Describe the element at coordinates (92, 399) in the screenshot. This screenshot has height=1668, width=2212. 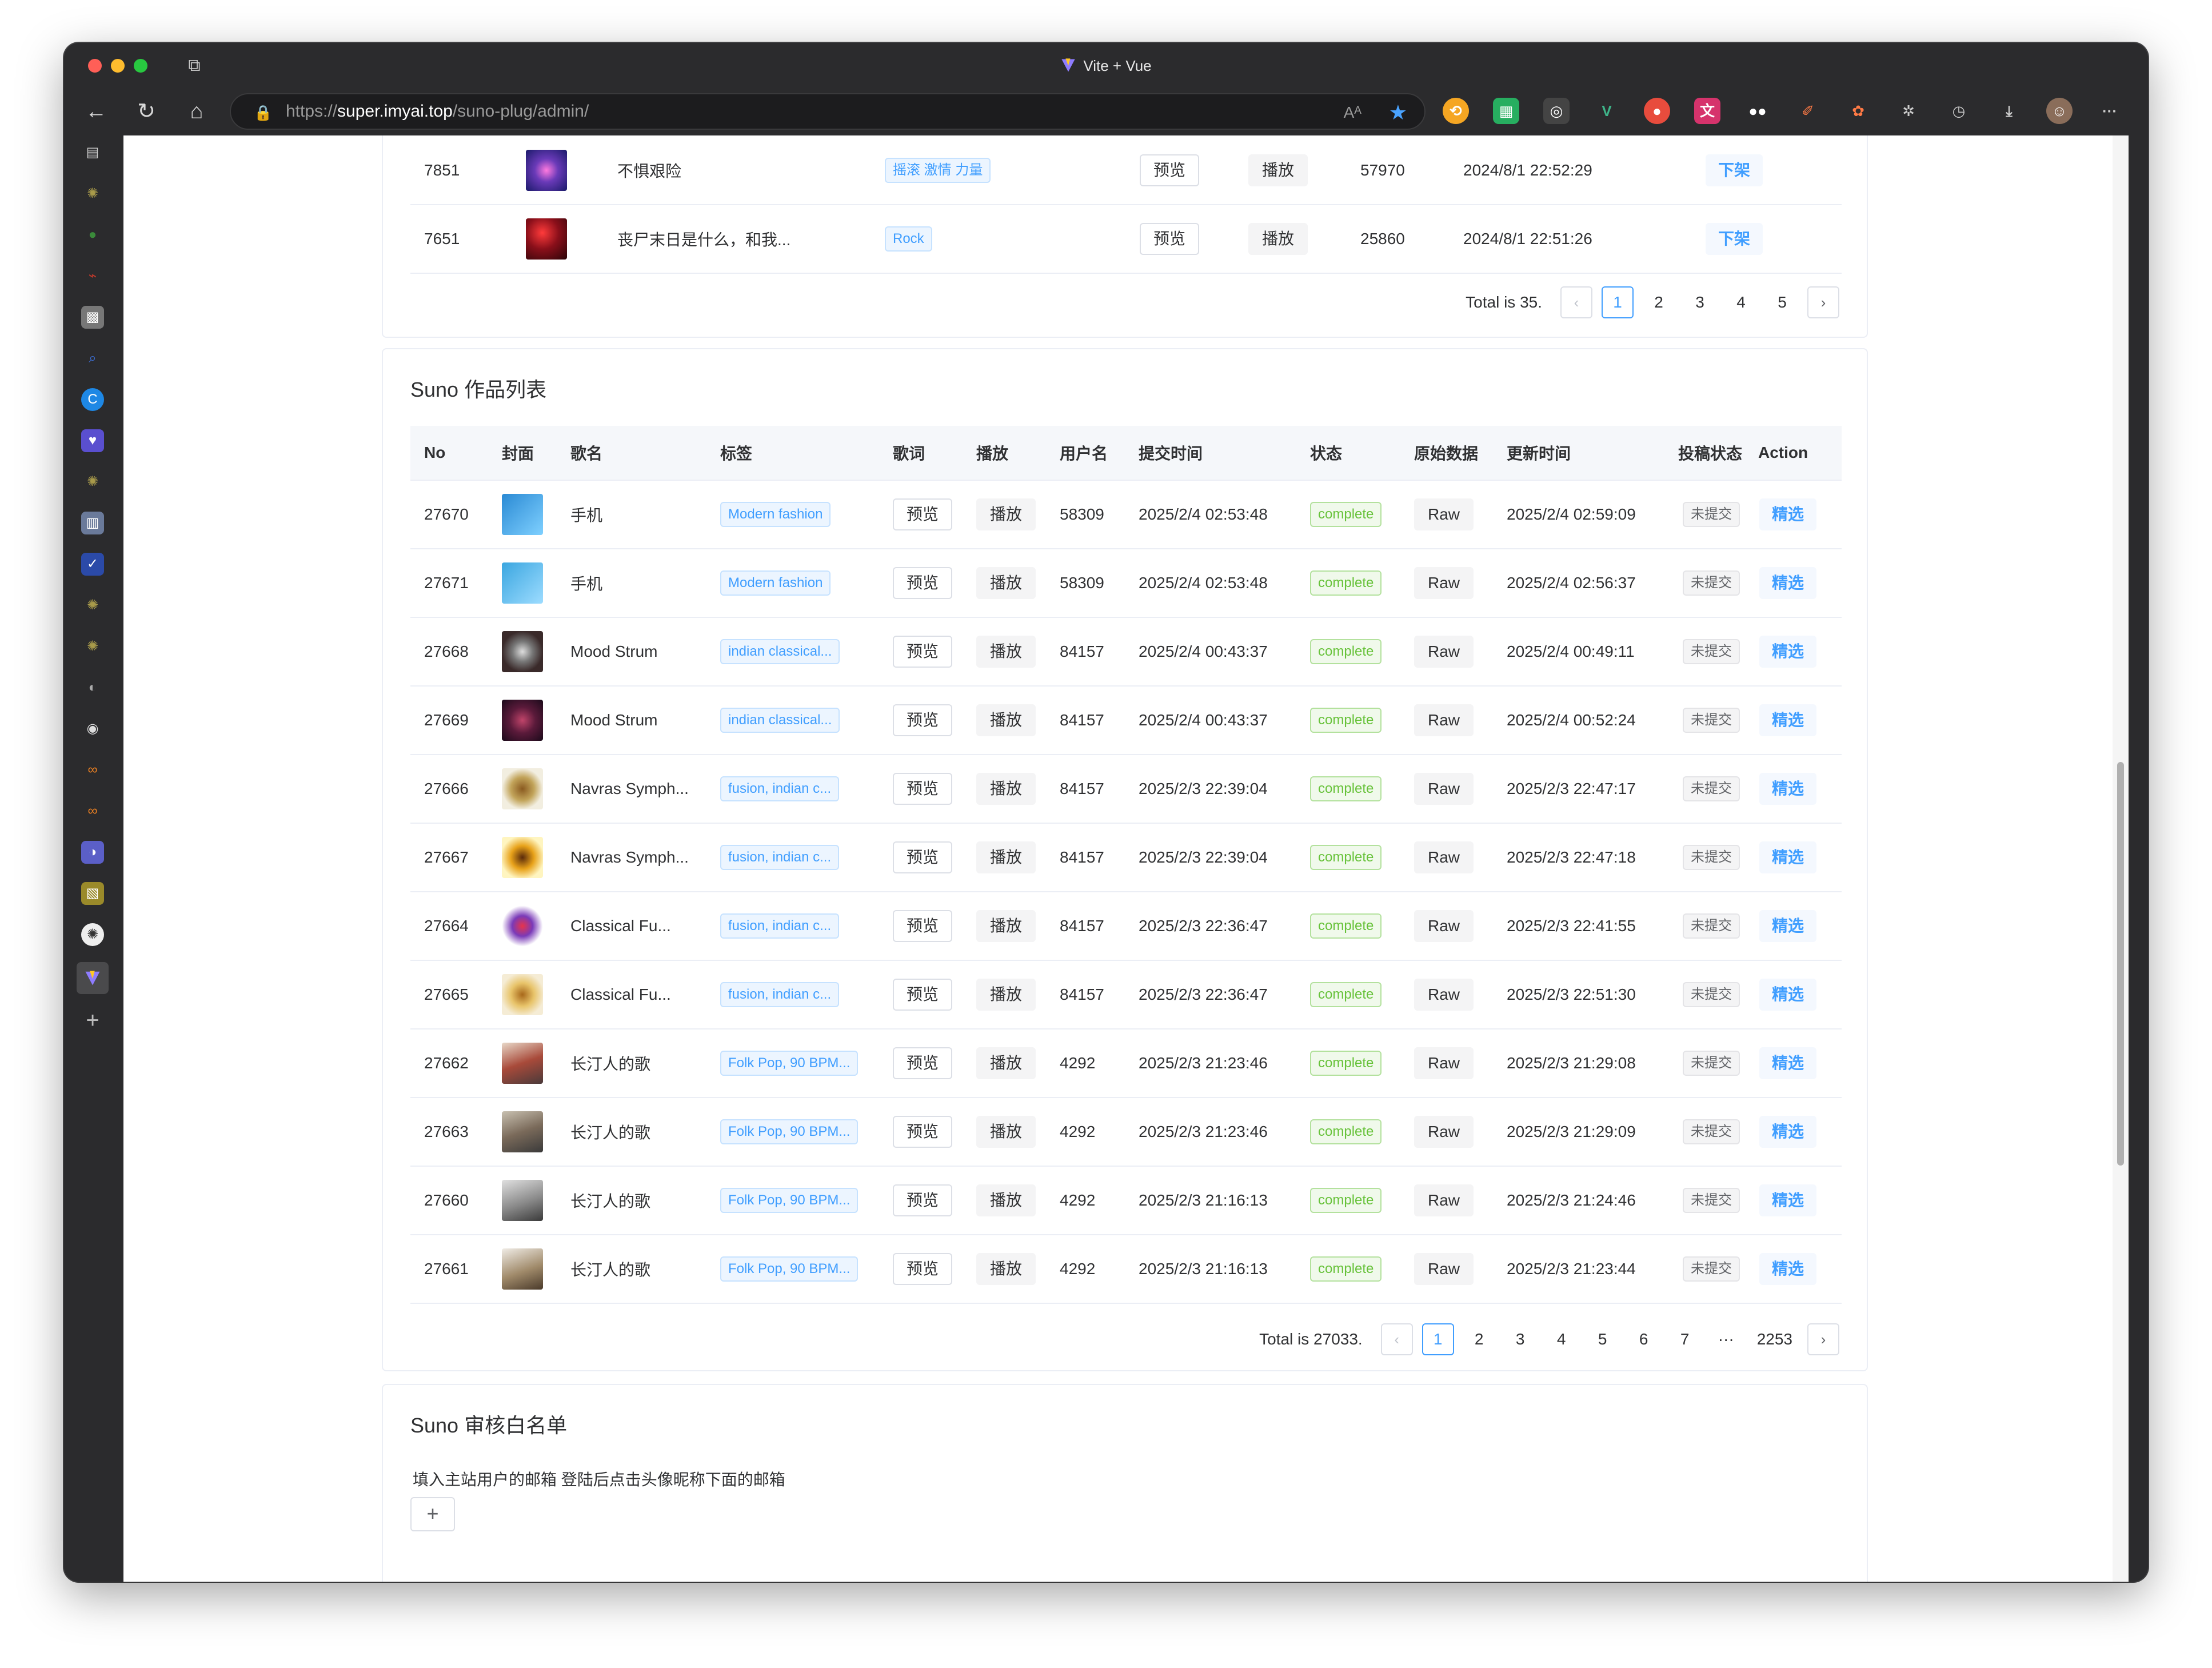
I see `sidebar-tab-c-icon: C` at that location.